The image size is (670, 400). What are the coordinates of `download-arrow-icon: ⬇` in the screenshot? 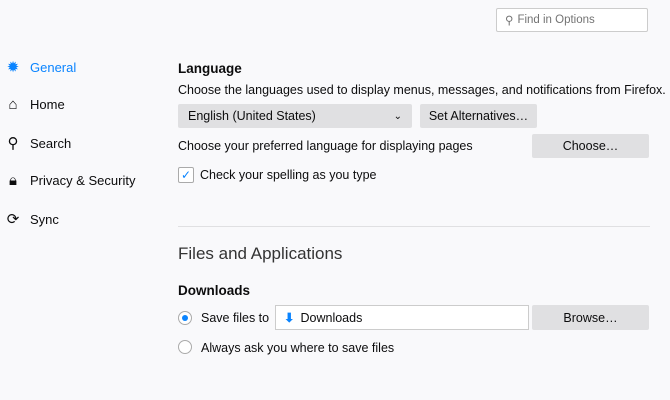 It's located at (289, 318).